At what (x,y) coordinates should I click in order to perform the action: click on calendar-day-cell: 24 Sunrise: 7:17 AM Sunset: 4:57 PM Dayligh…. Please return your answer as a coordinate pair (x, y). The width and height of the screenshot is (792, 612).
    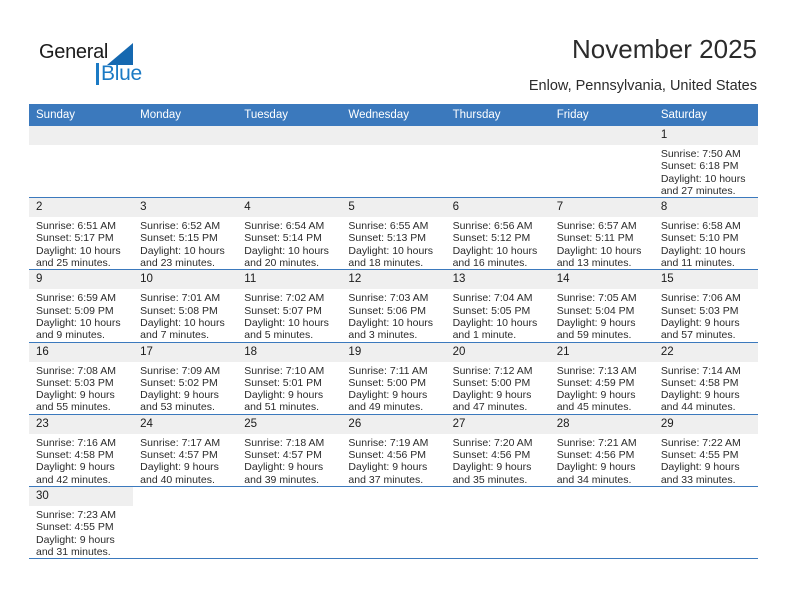
    Looking at the image, I should click on (185, 450).